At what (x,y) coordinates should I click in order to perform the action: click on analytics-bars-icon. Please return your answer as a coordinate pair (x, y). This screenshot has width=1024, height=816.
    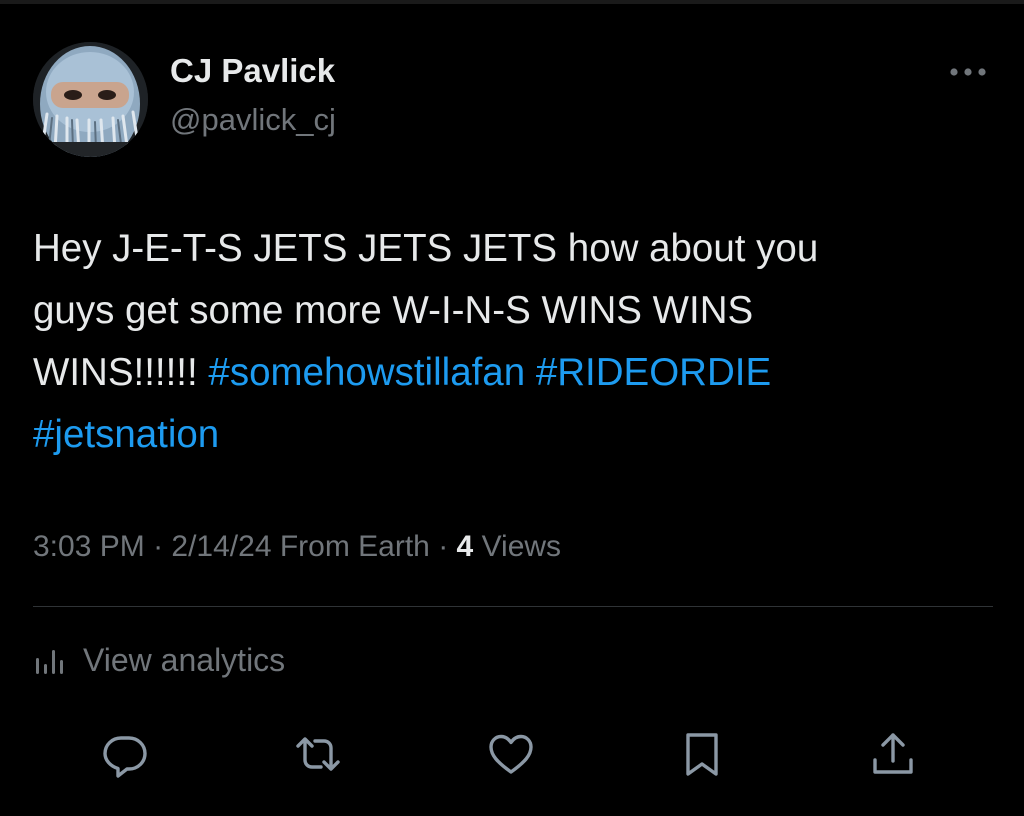
    Looking at the image, I should click on (49, 662).